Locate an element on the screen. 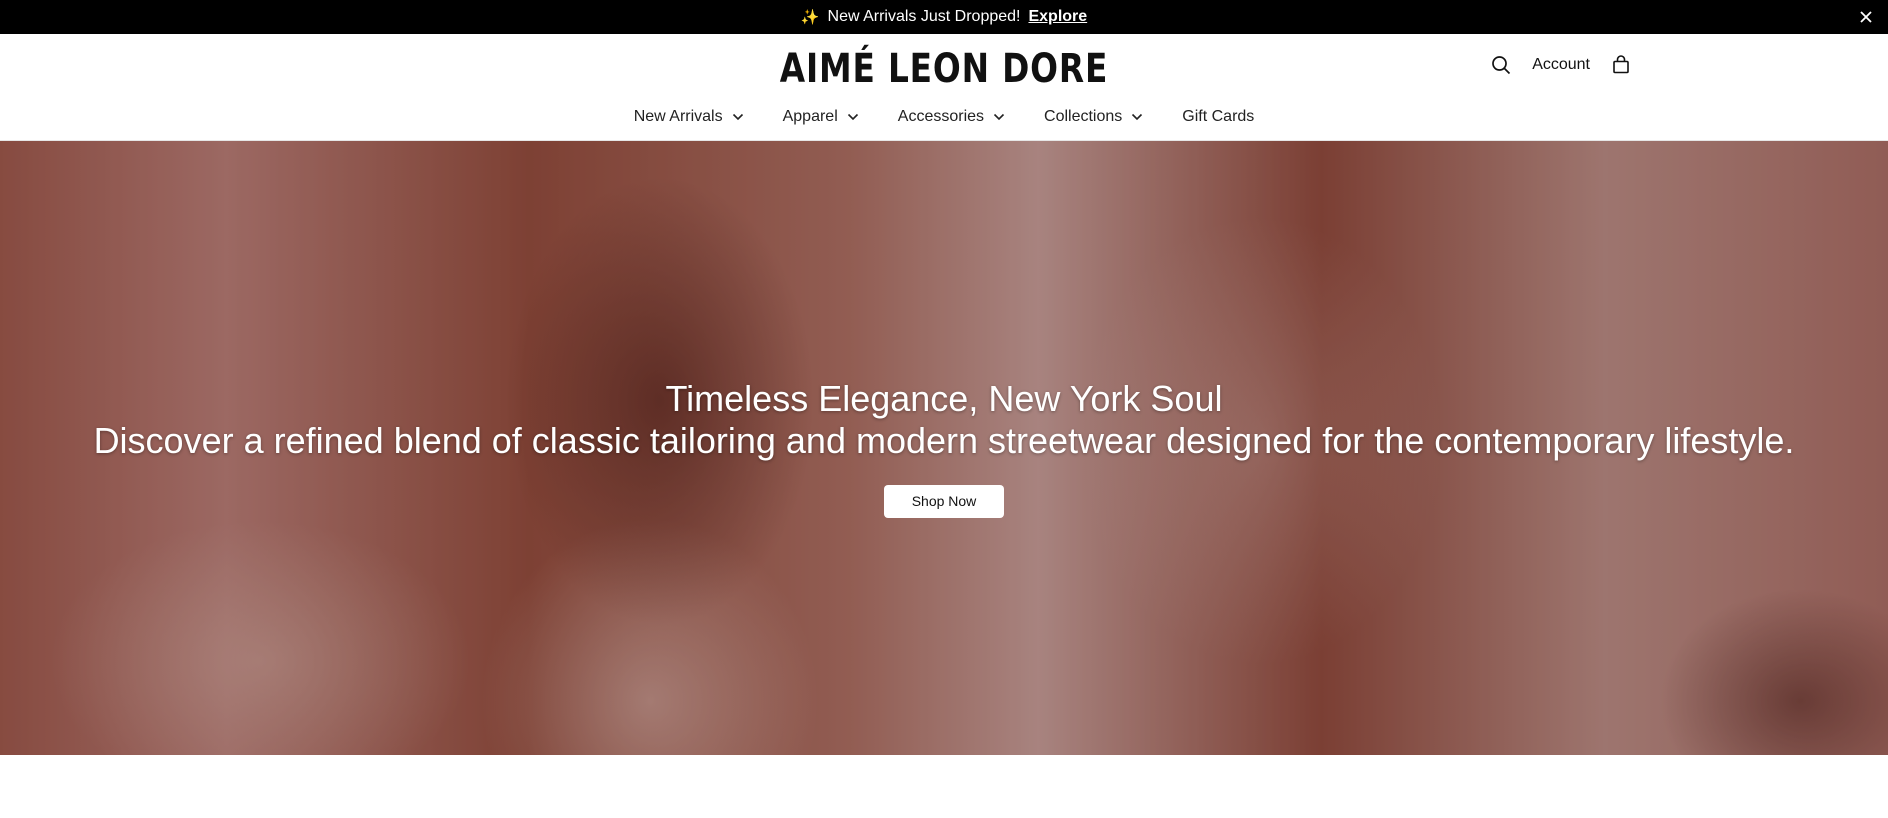  announcement-message: New Arrivals Just Dropped! is located at coordinates (924, 16).